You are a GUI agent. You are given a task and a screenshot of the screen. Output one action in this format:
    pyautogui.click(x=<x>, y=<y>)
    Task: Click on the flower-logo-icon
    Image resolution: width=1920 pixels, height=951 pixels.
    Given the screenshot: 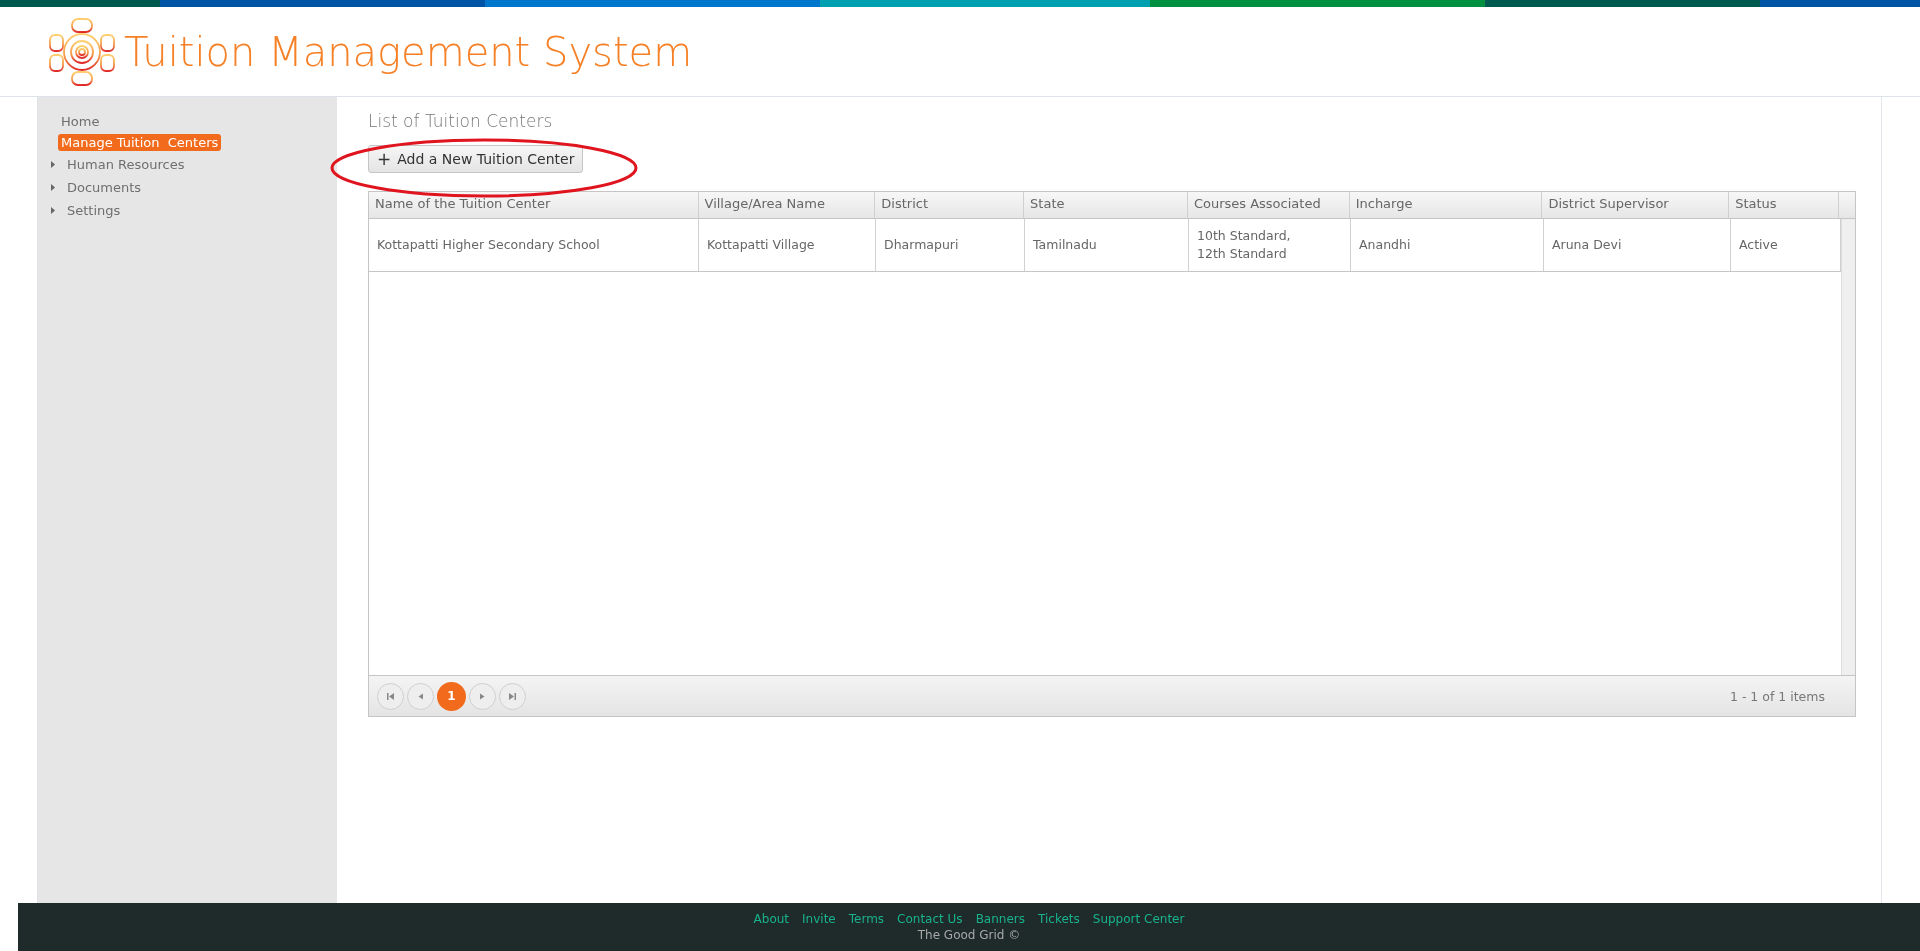 What is the action you would take?
    pyautogui.click(x=82, y=51)
    